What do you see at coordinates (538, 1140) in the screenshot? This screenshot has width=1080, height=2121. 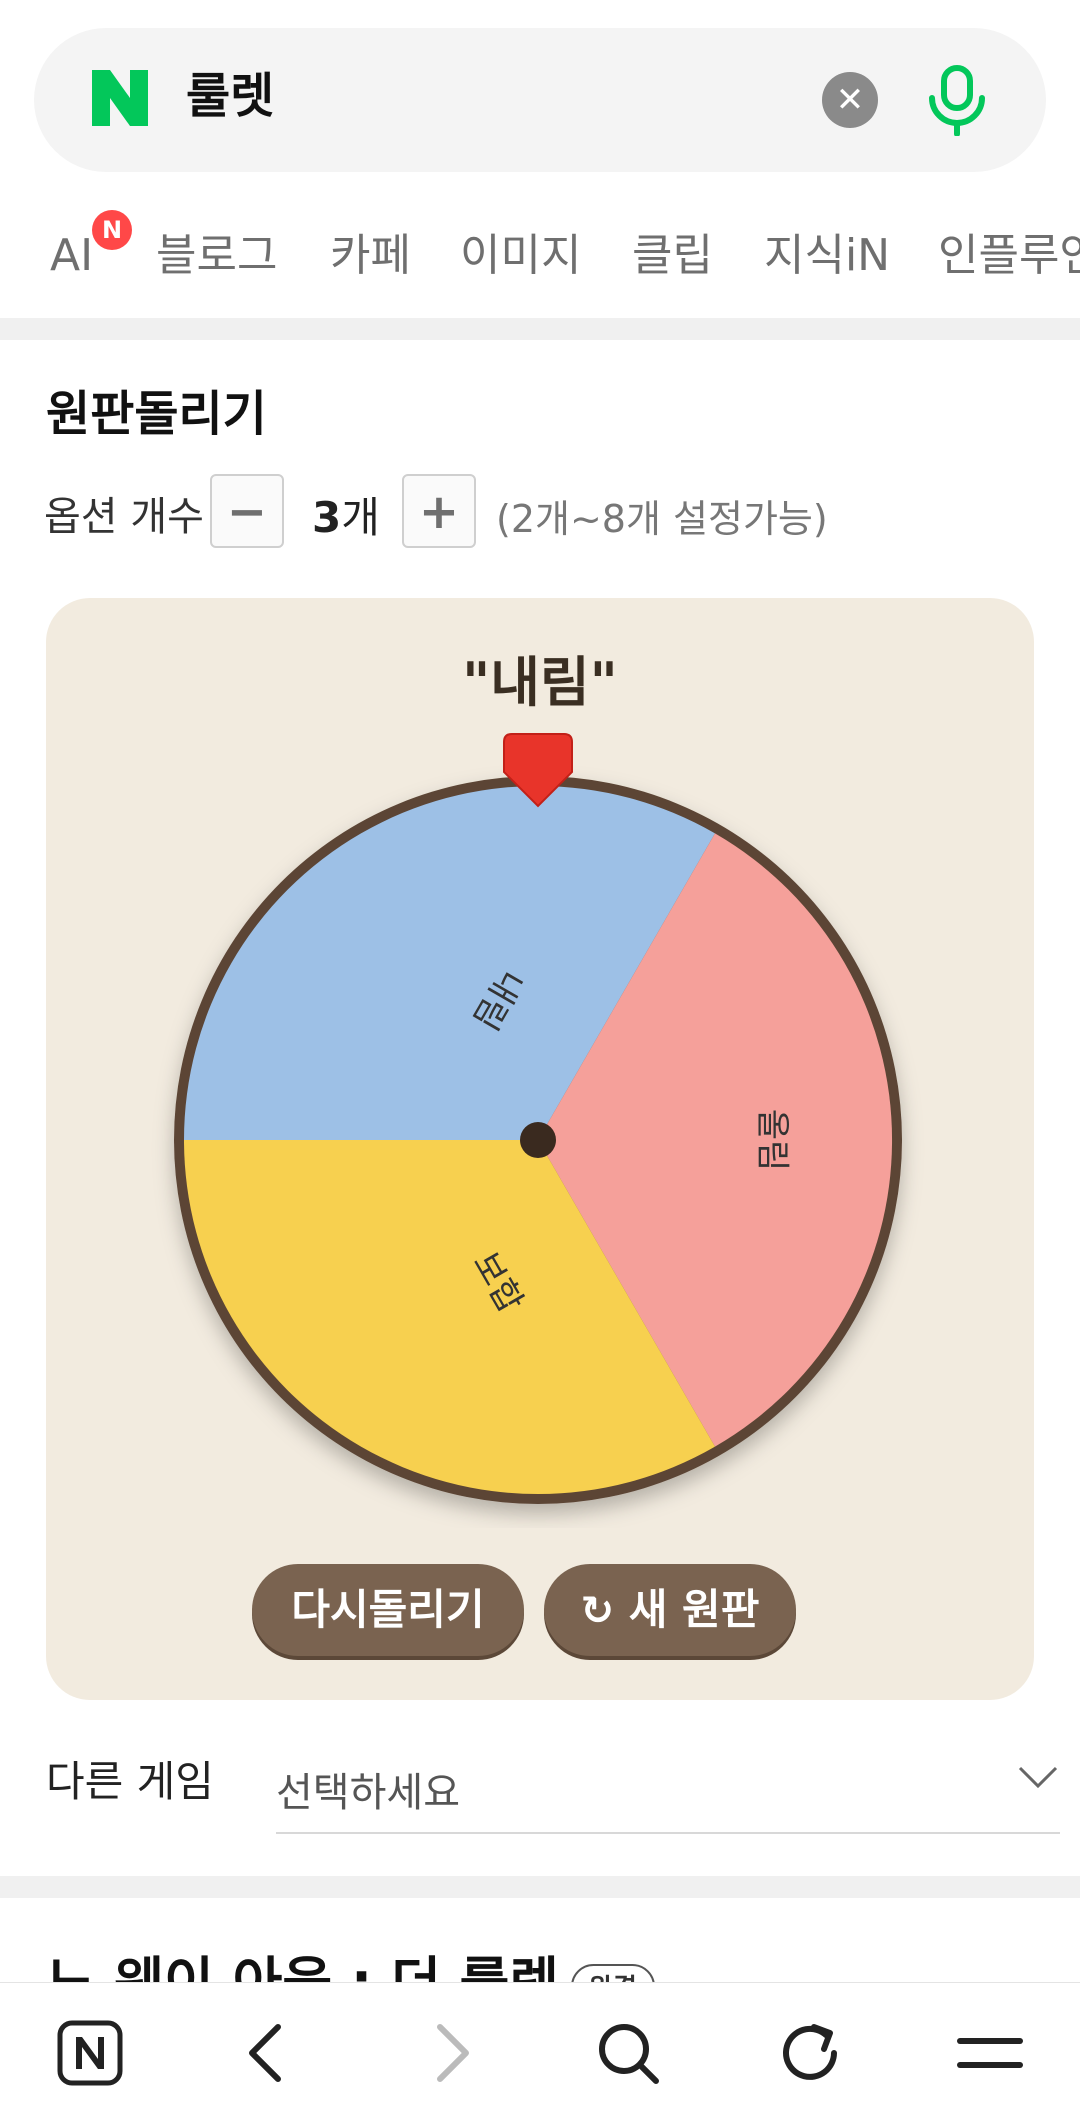 I see `wheel-hub` at bounding box center [538, 1140].